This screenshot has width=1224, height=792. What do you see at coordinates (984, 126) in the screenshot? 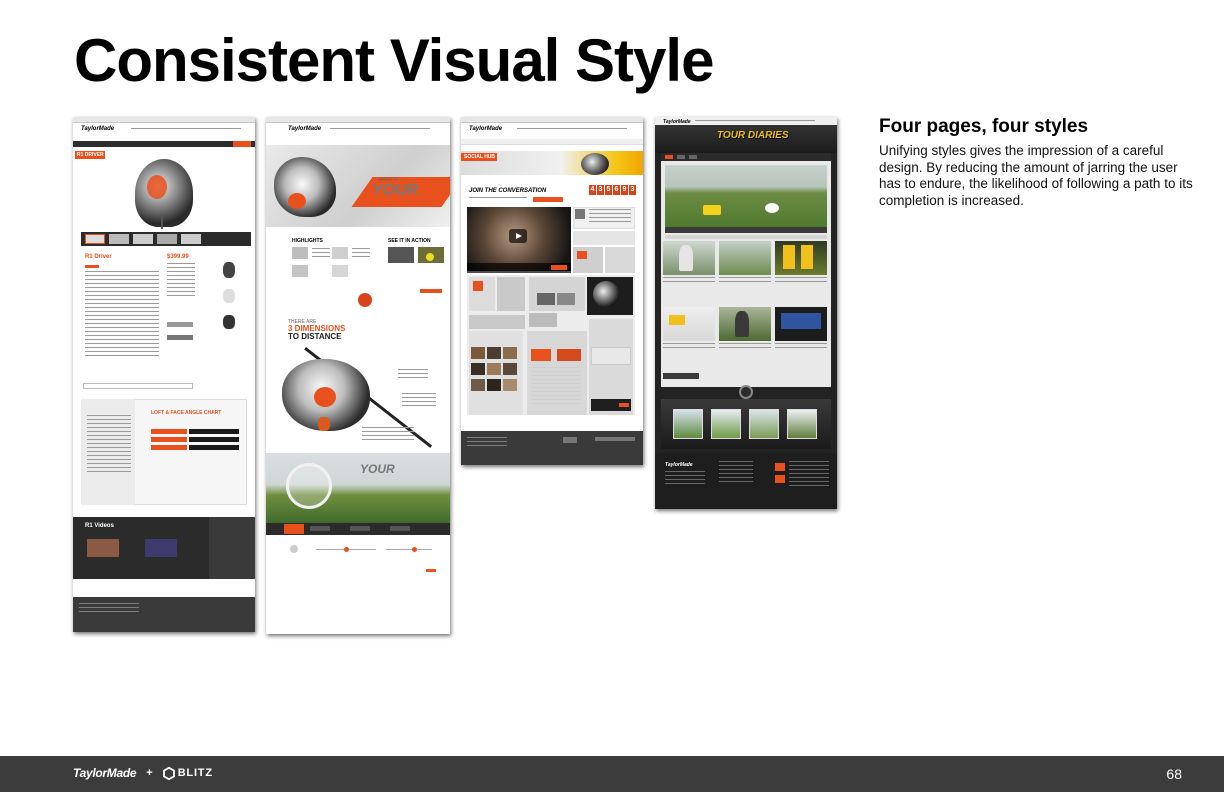
I see `sidebar-heading: Four pages, four styles` at bounding box center [984, 126].